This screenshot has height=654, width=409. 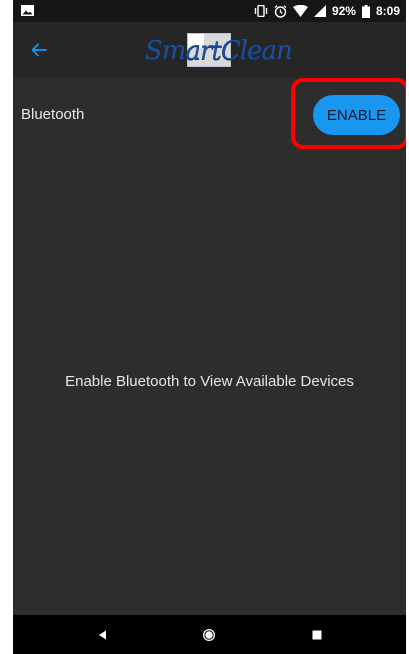 What do you see at coordinates (327, 11) in the screenshot?
I see `status-icons: 92% 8:09` at bounding box center [327, 11].